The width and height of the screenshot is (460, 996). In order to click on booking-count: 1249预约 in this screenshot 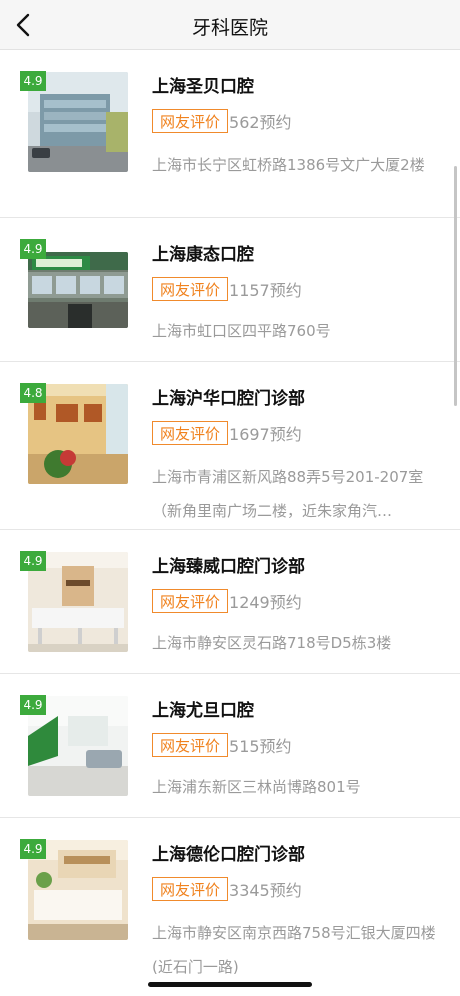, I will do `click(265, 602)`.